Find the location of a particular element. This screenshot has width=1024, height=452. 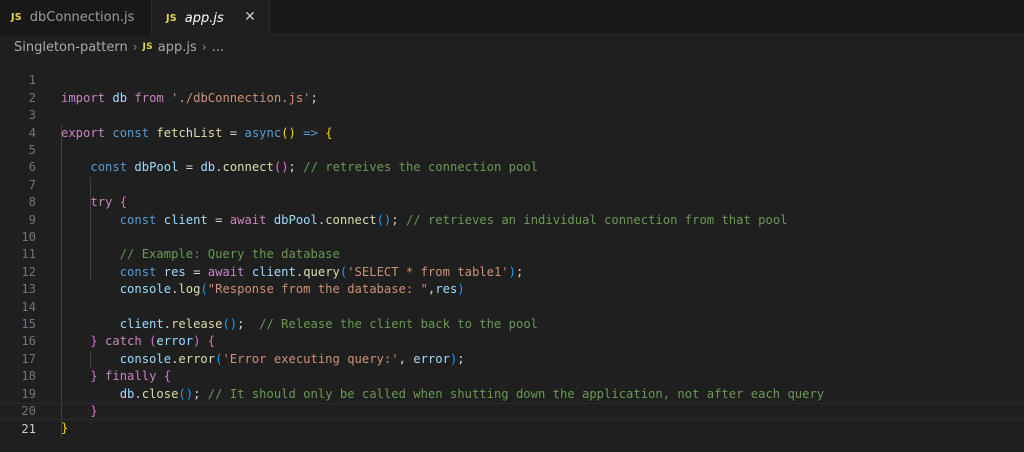

code-line: 19 } is located at coordinates (512, 393).